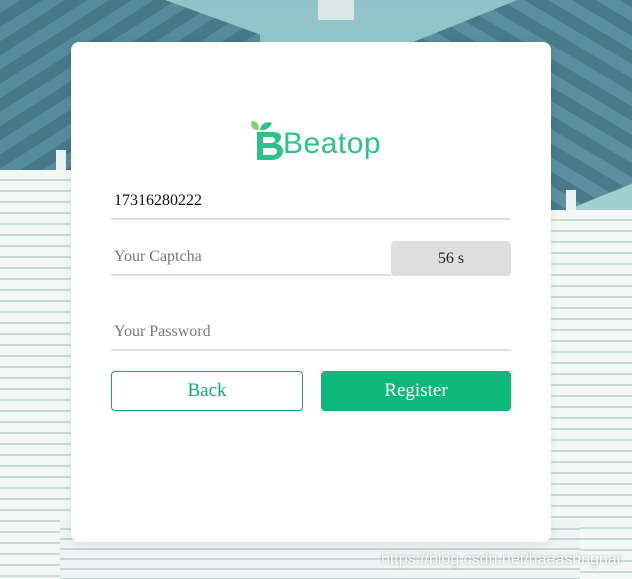  What do you see at coordinates (207, 391) in the screenshot?
I see `back-button: Back` at bounding box center [207, 391].